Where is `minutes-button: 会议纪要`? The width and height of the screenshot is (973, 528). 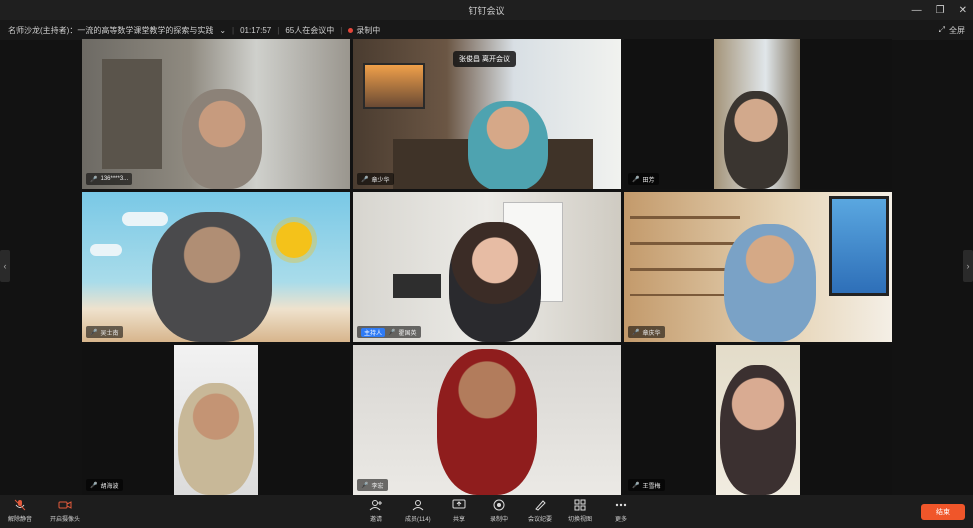 minutes-button: 会议纪要 is located at coordinates (540, 511).